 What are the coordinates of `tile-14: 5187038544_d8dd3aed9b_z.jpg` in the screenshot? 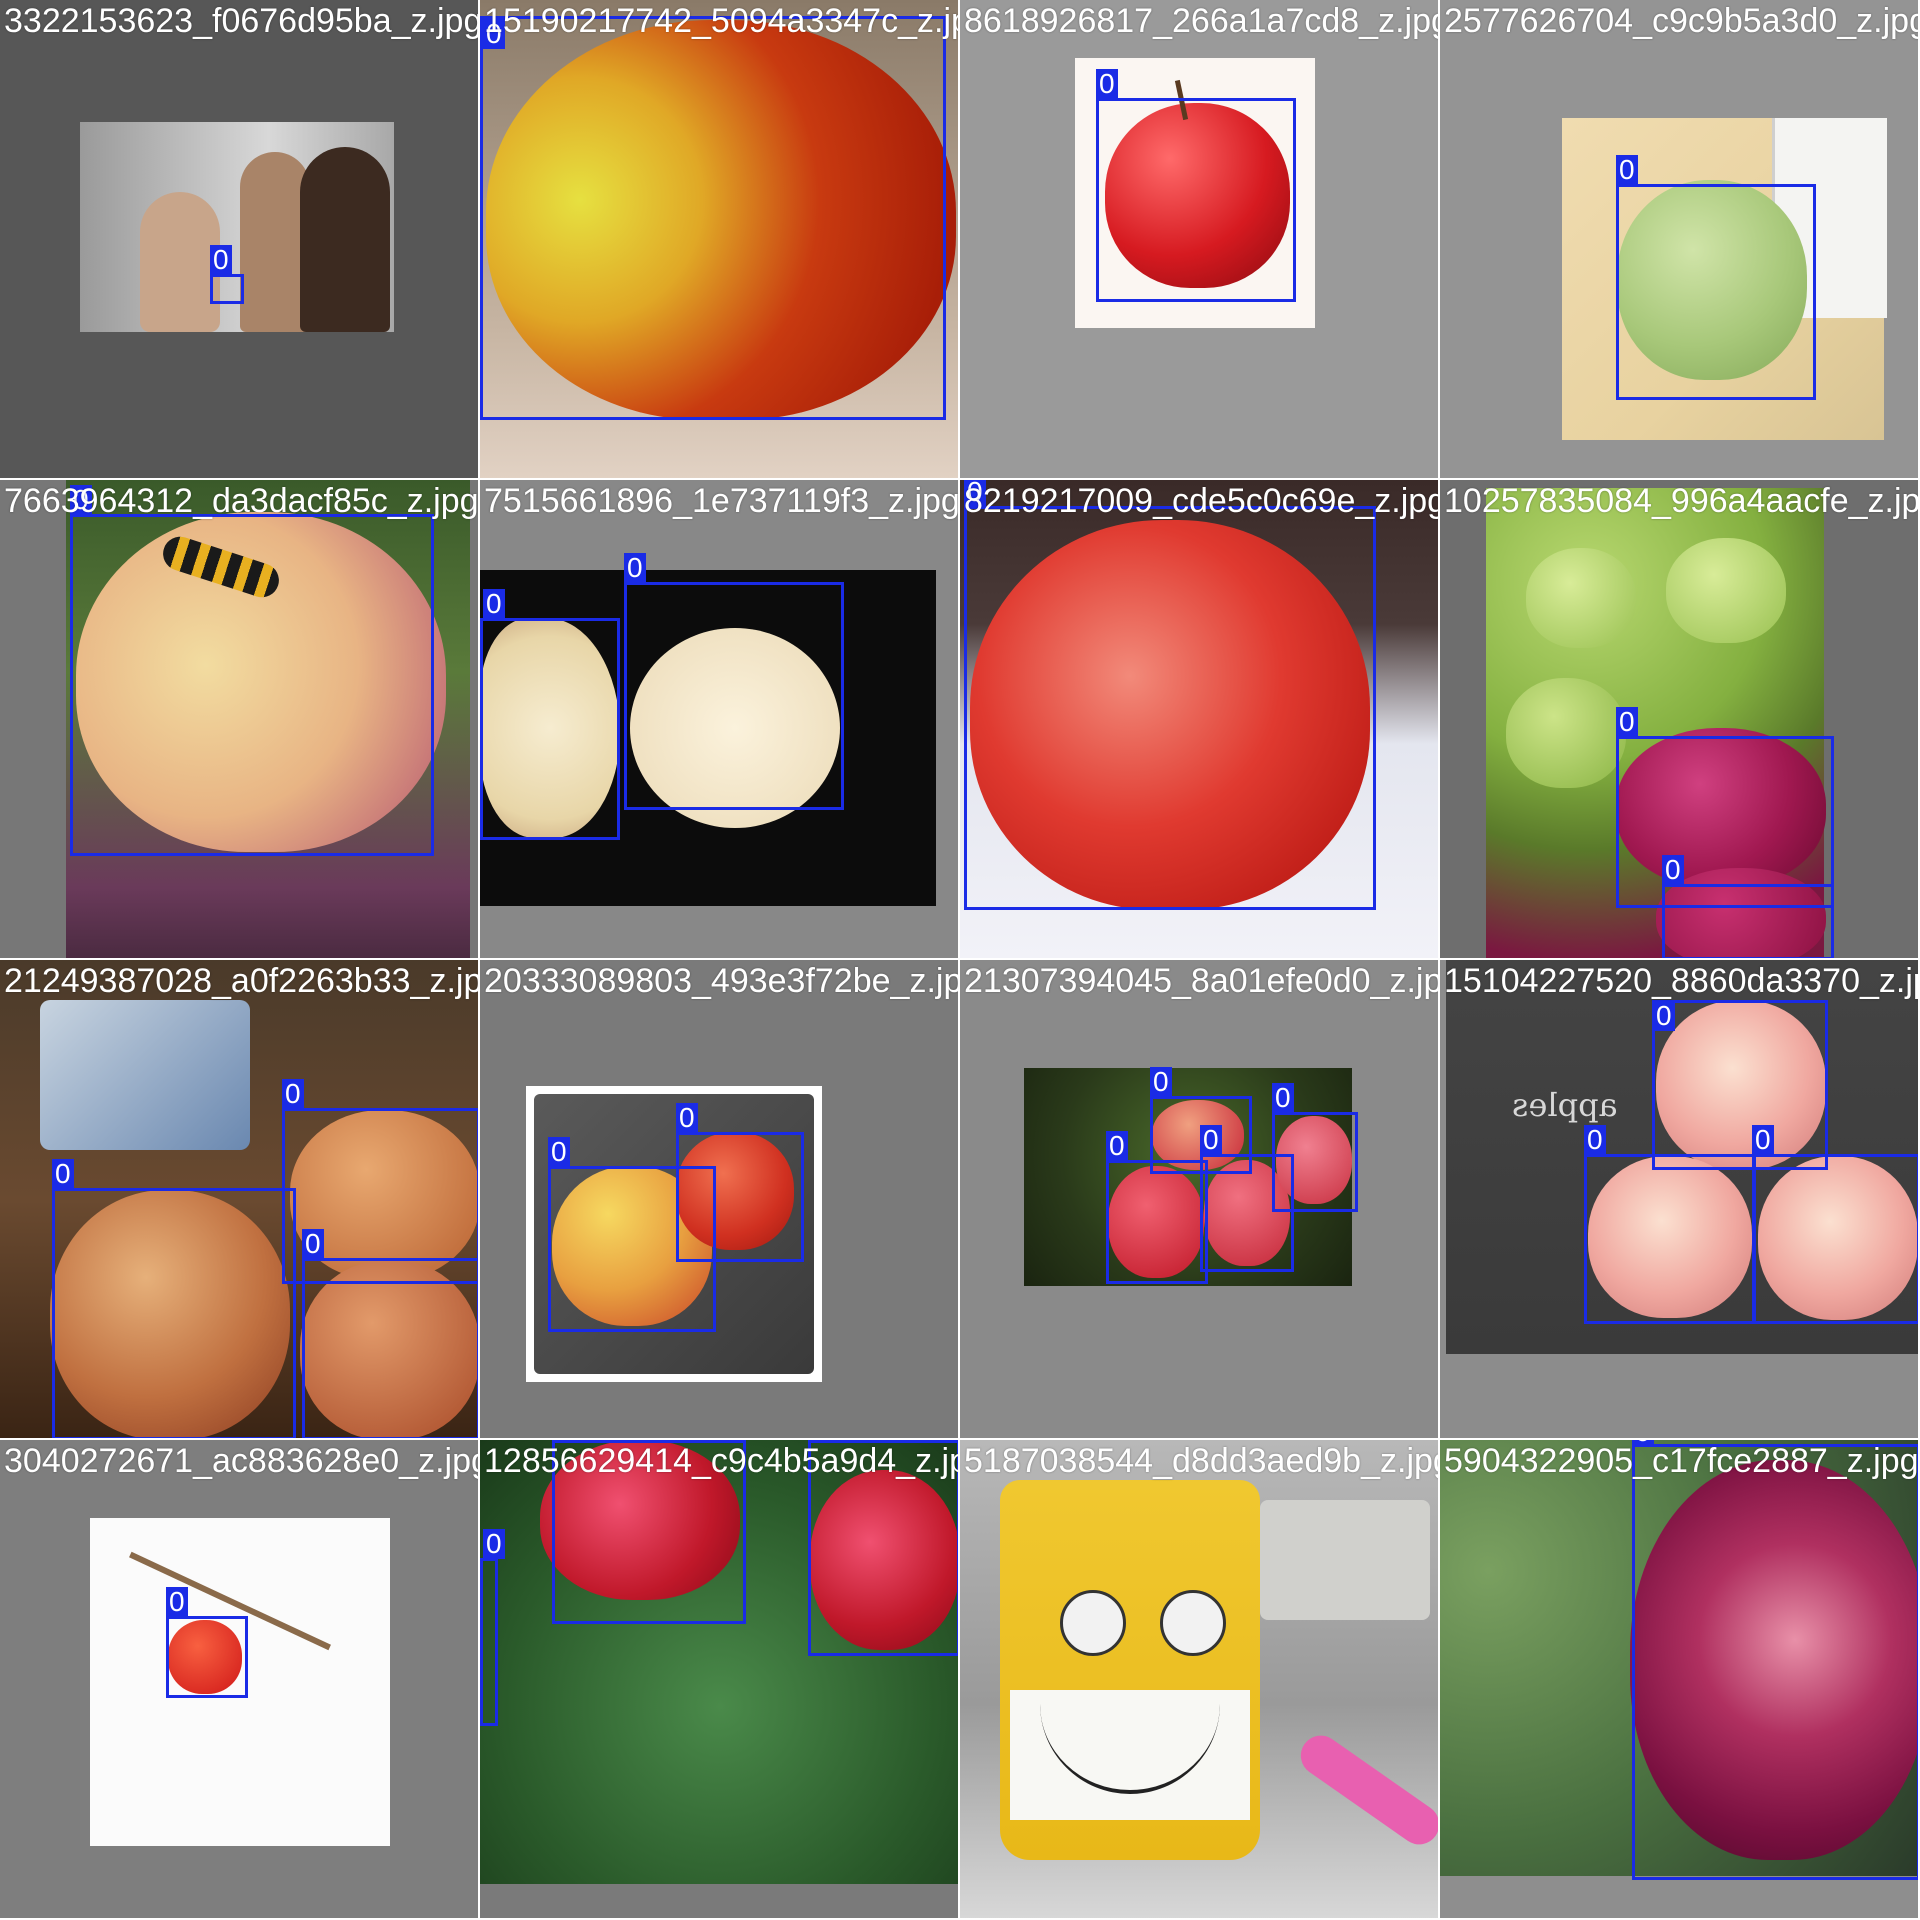 It's located at (1200, 1680).